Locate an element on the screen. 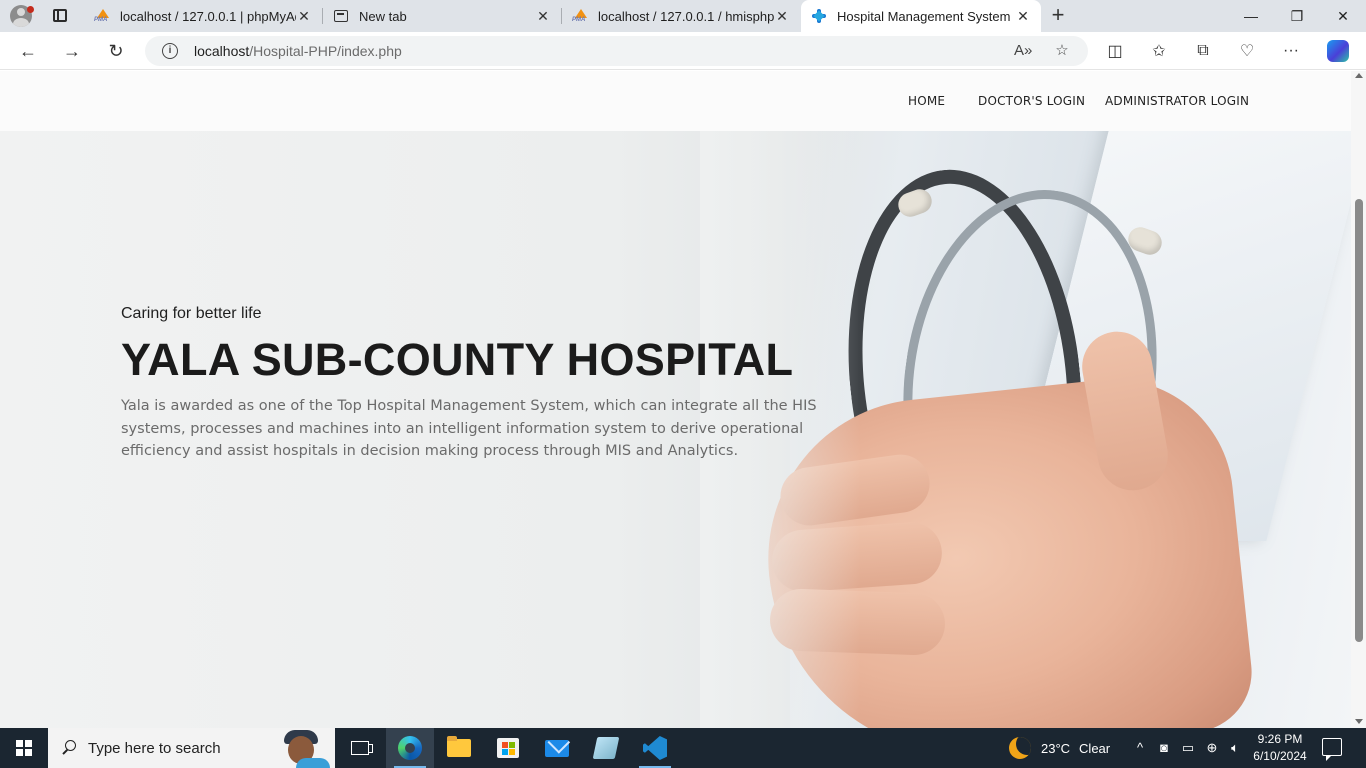 The height and width of the screenshot is (768, 1366). copilot-button is located at coordinates (1338, 51).